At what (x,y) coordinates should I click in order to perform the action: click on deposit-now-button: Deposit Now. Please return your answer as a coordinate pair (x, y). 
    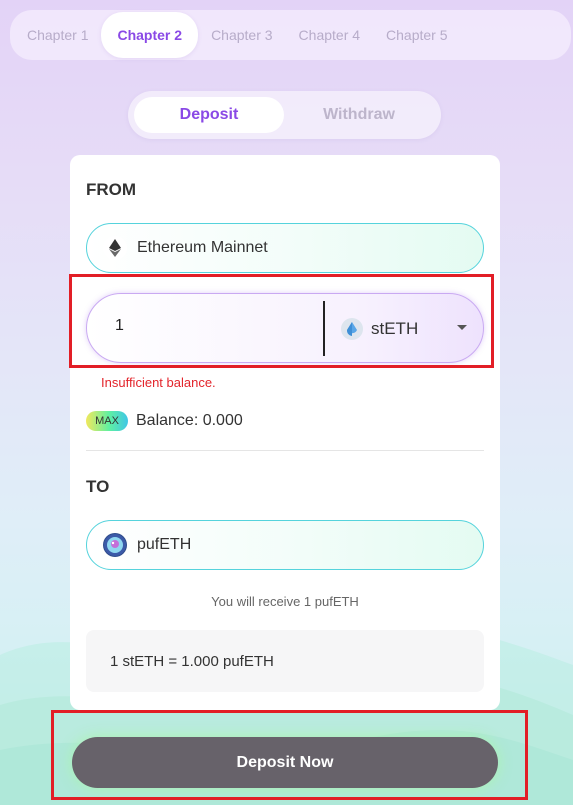
    Looking at the image, I should click on (285, 762).